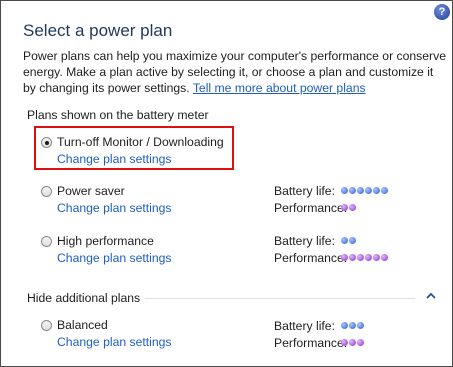 This screenshot has width=453, height=367. Describe the element at coordinates (91, 191) in the screenshot. I see `plan-name-power-saver: Power saver` at that location.